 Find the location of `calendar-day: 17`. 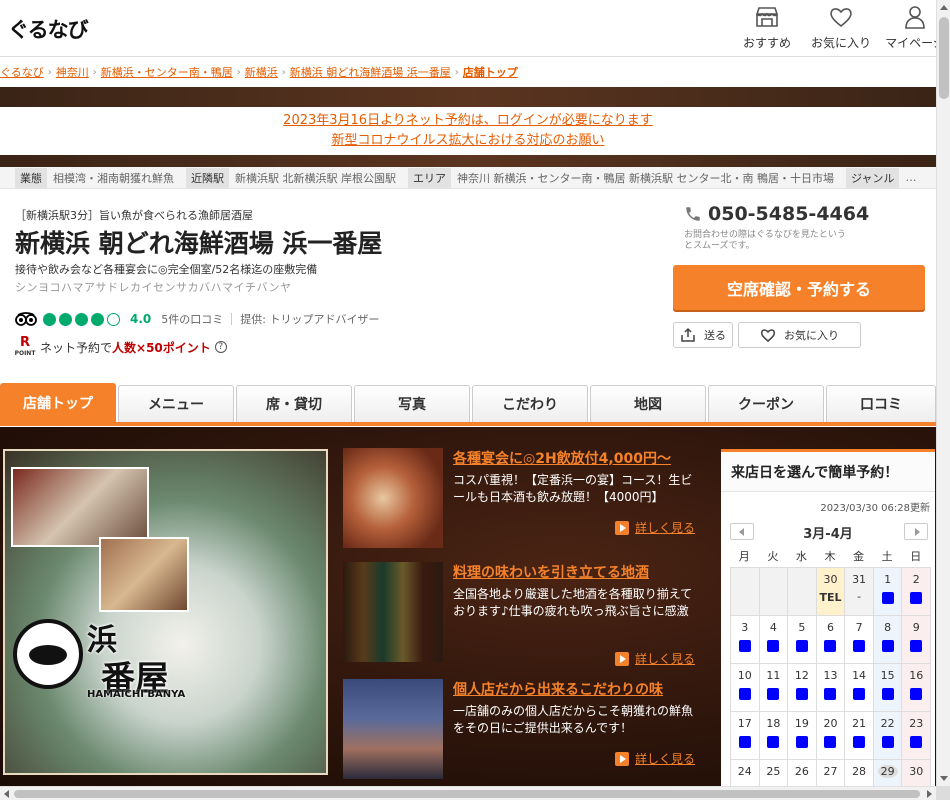

calendar-day: 17 is located at coordinates (745, 735).